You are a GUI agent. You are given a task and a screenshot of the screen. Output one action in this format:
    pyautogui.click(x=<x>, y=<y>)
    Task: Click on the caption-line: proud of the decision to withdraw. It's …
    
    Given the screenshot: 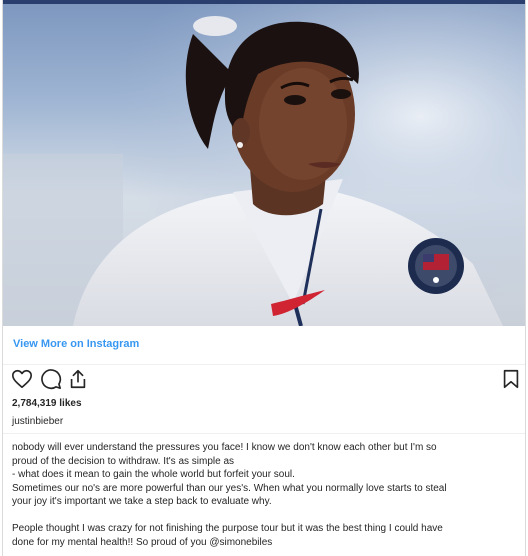 What is the action you would take?
    pyautogui.click(x=123, y=461)
    